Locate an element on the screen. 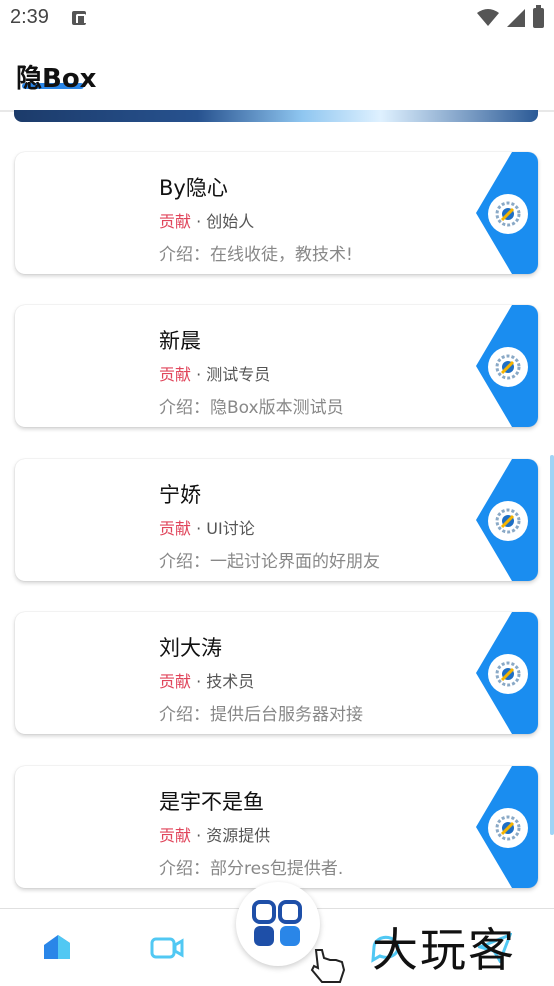  role-text: · 创始人 is located at coordinates (223, 221).